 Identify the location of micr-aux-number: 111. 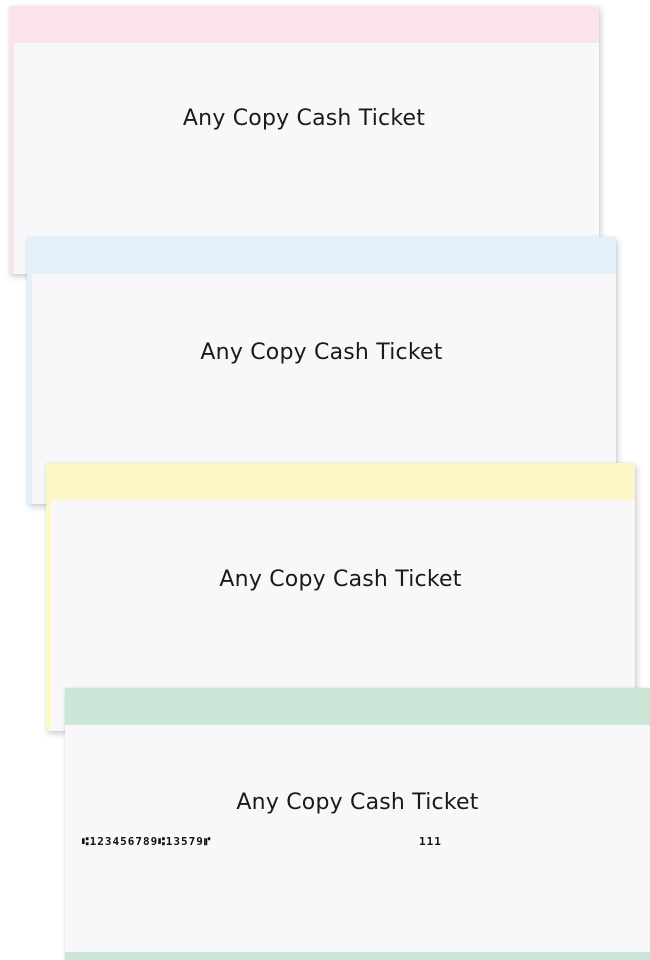
(430, 841).